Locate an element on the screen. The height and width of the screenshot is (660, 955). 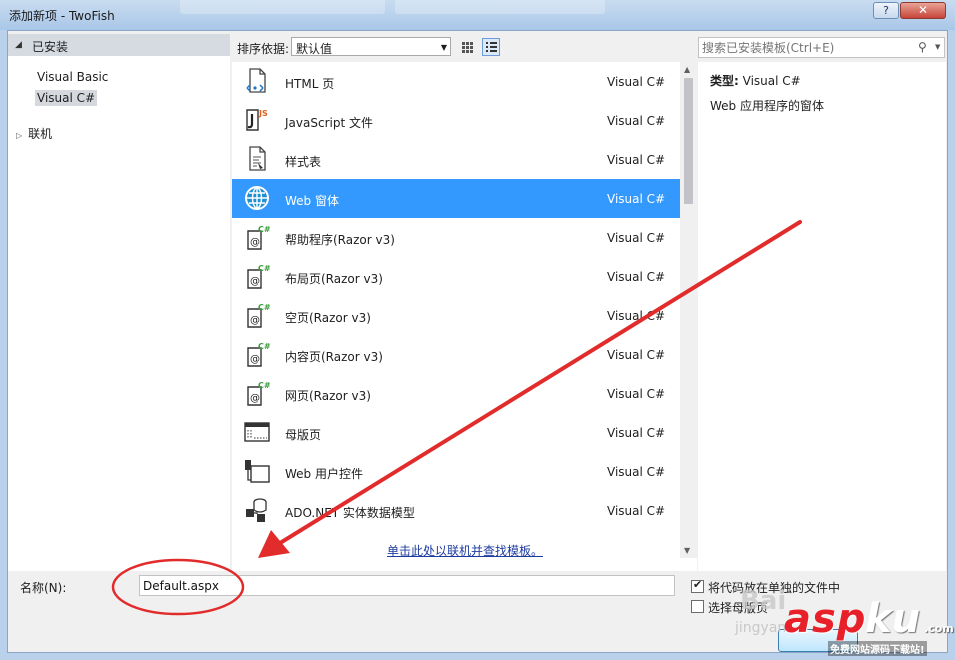
template-row-entity-model: ADO.NET 实体数据模型 Visual C# is located at coordinates (456, 510).